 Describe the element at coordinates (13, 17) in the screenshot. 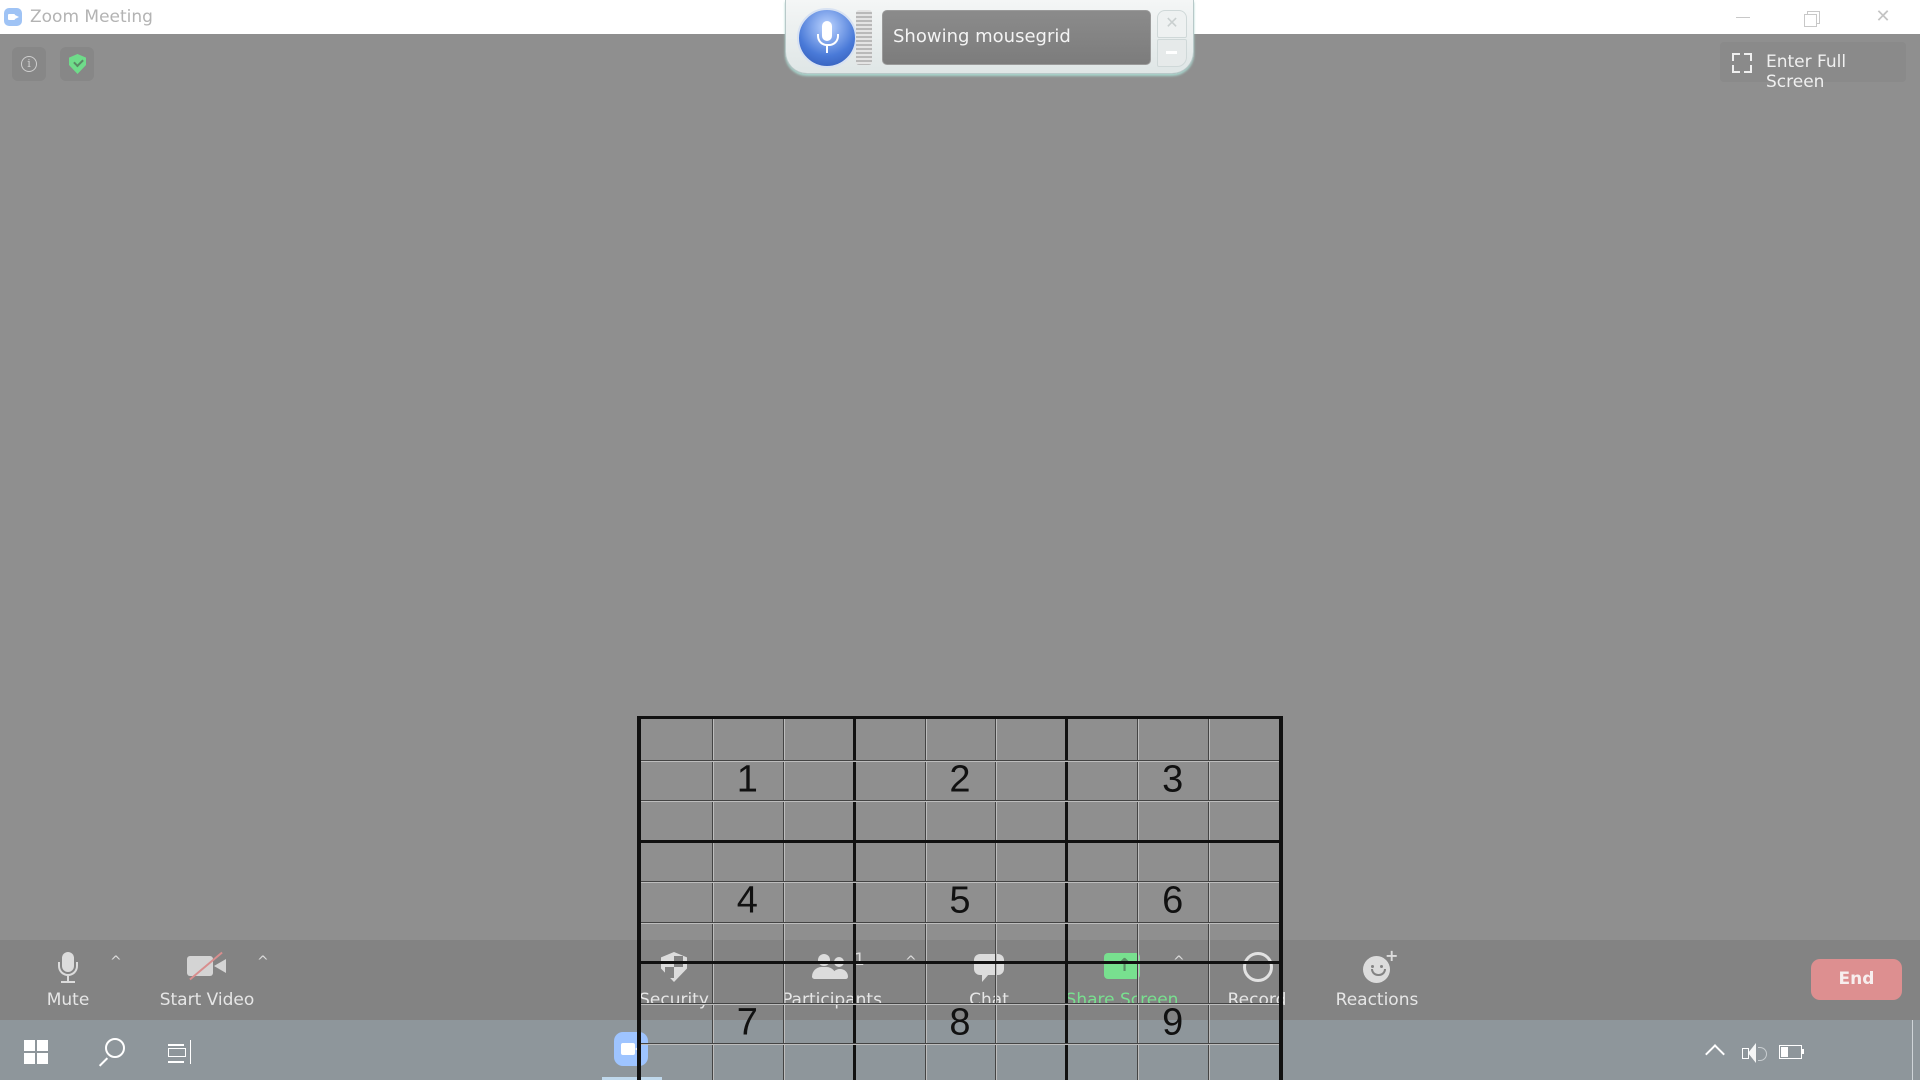

I see `zoom-app-icon` at that location.